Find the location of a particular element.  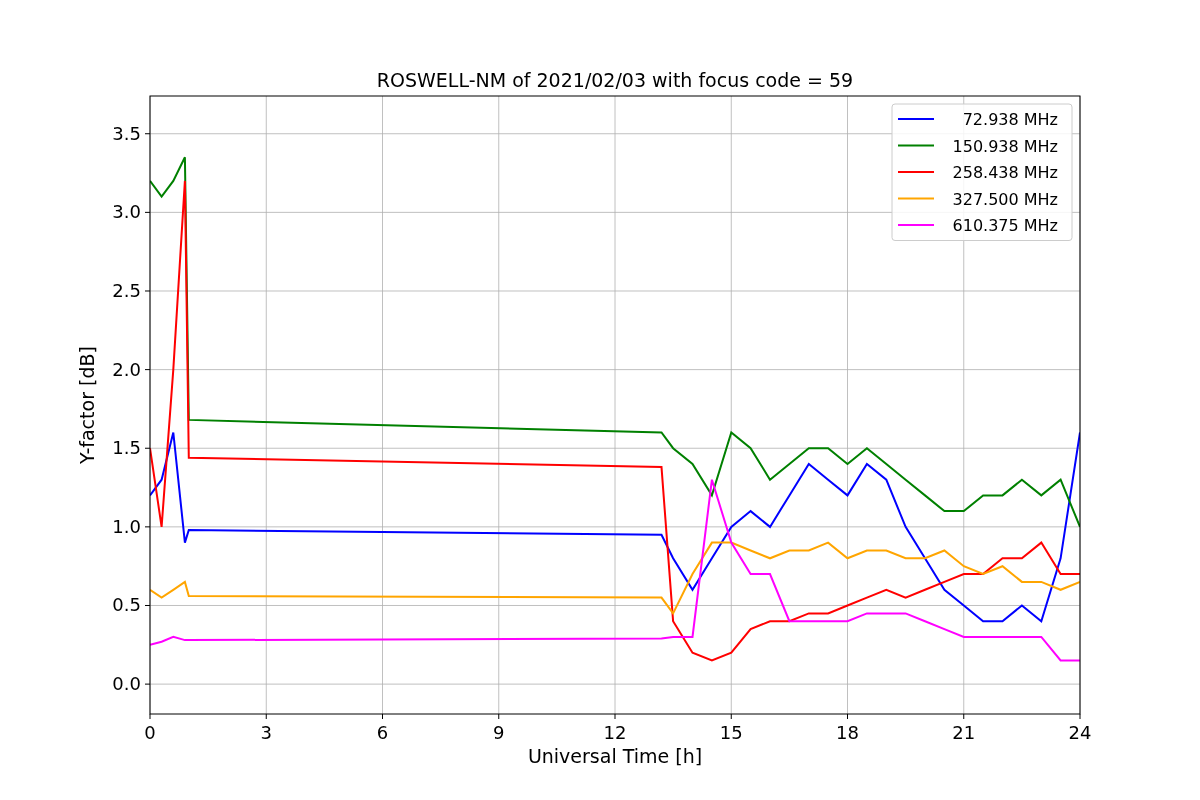

y-axis-label: Y-factor [dB] is located at coordinates (87, 405).